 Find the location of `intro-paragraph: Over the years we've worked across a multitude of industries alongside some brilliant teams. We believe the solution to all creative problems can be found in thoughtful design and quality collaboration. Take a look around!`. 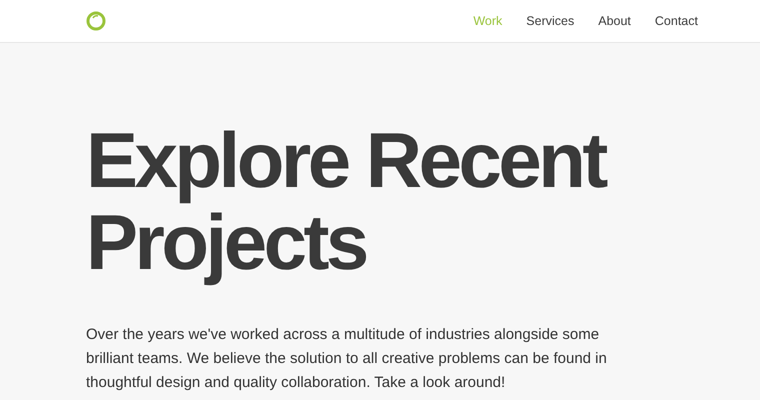

intro-paragraph: Over the years we've worked across a multitude of industries alongside some brilliant teams. We believe the solution to all creative problems can be found in thoughtful design and quality collaboration. Take a look around! is located at coordinates (347, 359).